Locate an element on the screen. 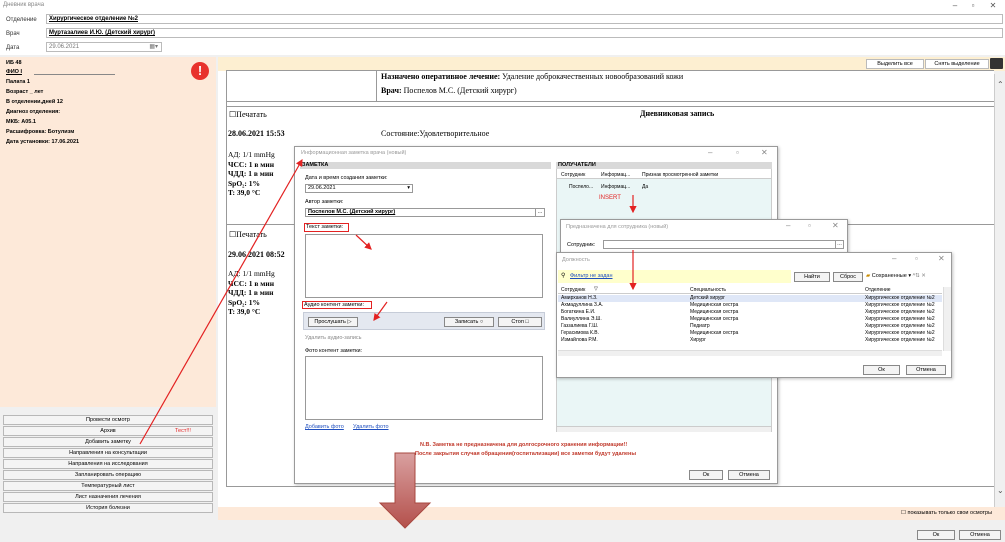 The height and width of the screenshot is (542, 1005). doctor-field: Муртазалиев И.Ю. (Детский хирург) is located at coordinates (524, 33).